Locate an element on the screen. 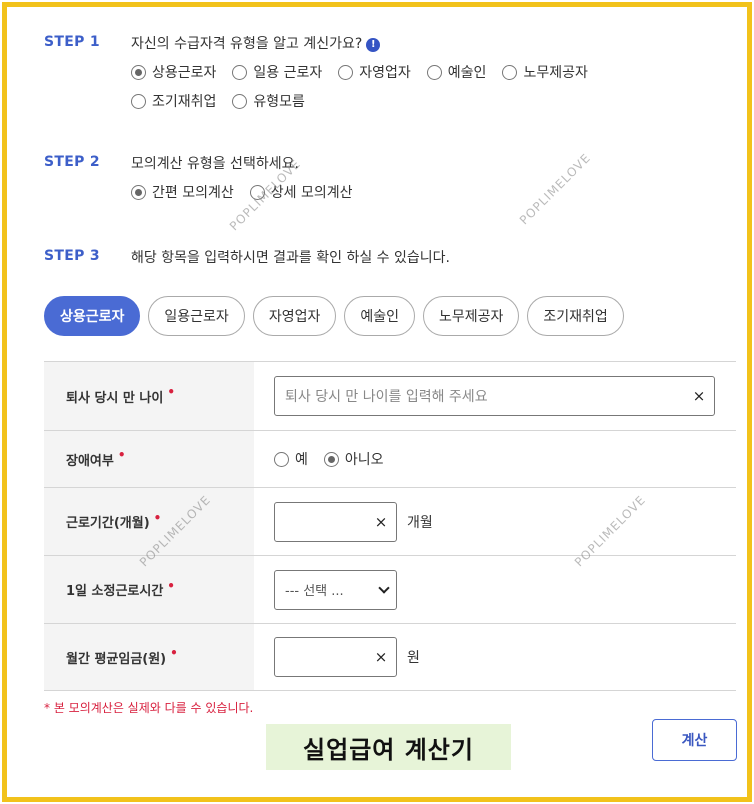  form-row-wage: 월간 평균임금(원) • × 원 is located at coordinates (390, 657).